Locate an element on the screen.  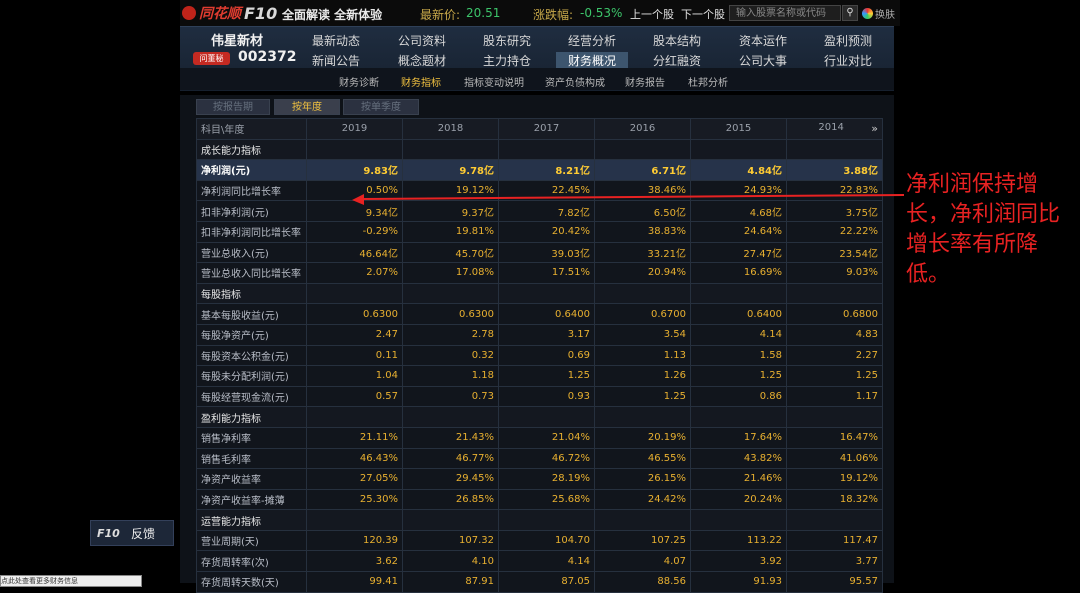
table-cell: 1.04 is located at coordinates (354, 376).